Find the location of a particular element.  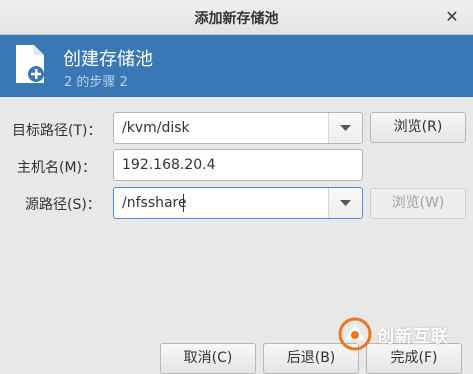

watermark: 创新互联 is located at coordinates (402, 334).